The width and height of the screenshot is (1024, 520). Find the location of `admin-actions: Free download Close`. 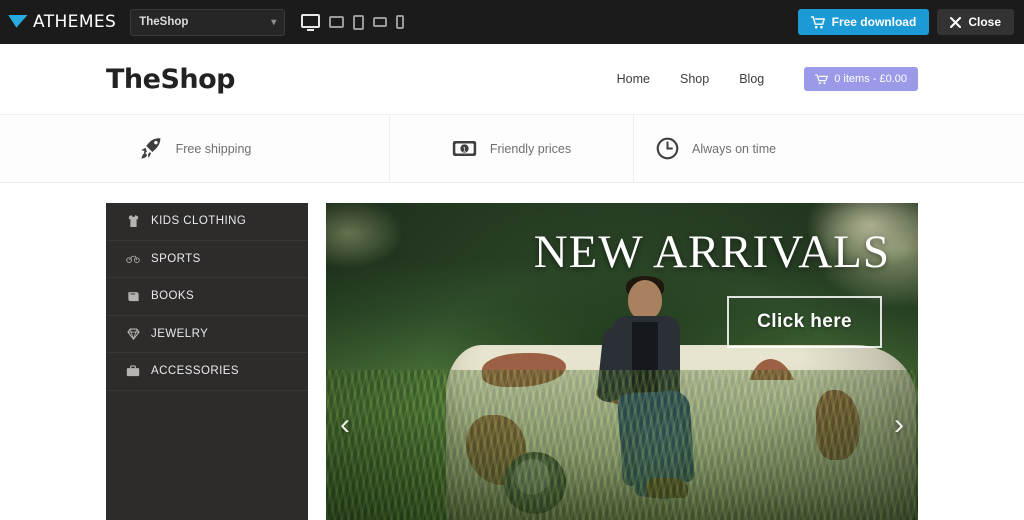

admin-actions: Free download Close is located at coordinates (905, 22).